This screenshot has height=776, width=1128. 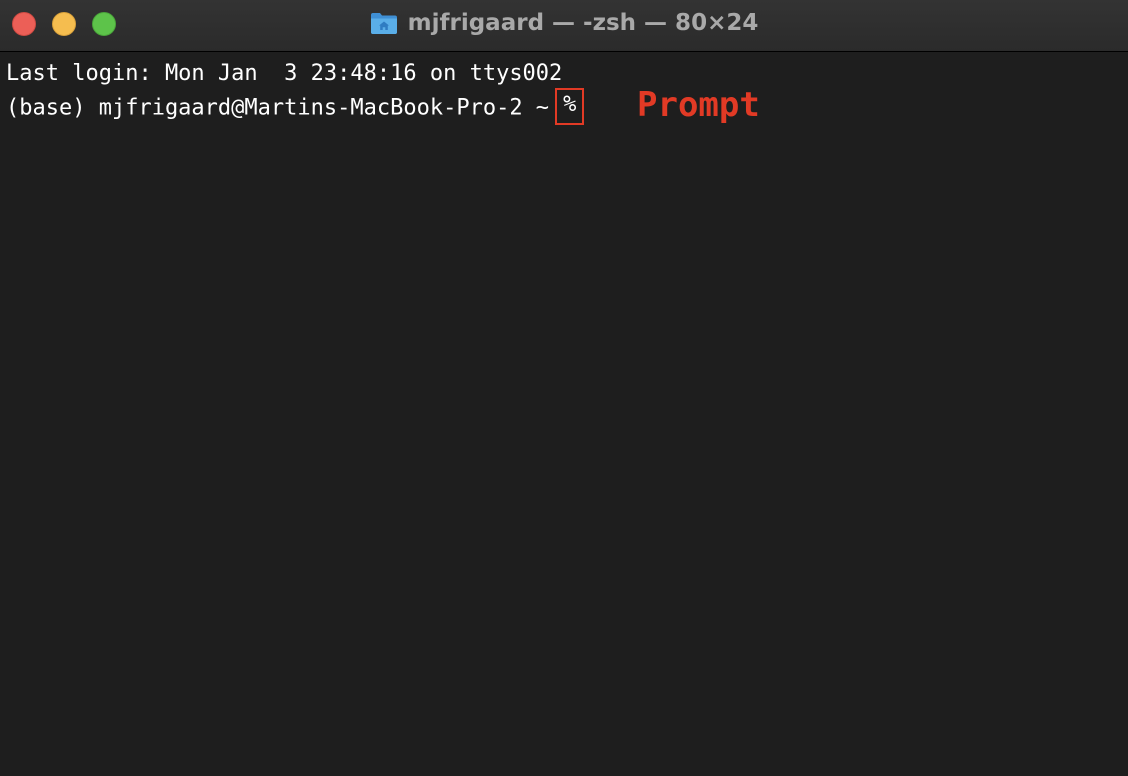 I want to click on prompt-annotation-label: Prompt, so click(x=698, y=105).